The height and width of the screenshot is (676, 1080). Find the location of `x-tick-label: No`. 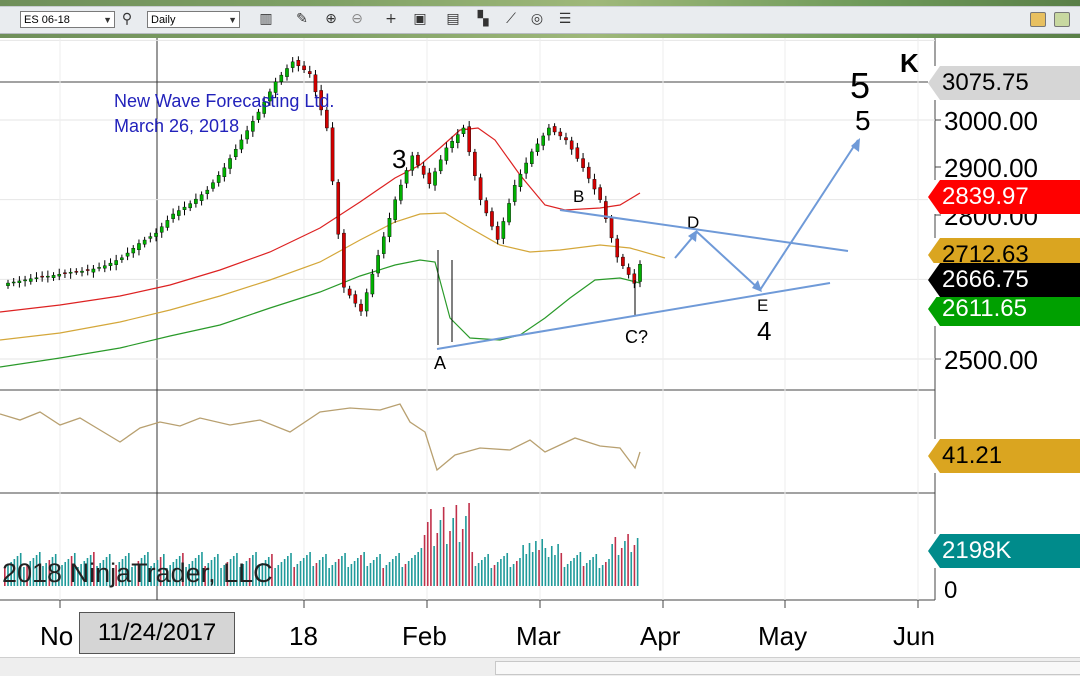

x-tick-label: No is located at coordinates (56, 636).